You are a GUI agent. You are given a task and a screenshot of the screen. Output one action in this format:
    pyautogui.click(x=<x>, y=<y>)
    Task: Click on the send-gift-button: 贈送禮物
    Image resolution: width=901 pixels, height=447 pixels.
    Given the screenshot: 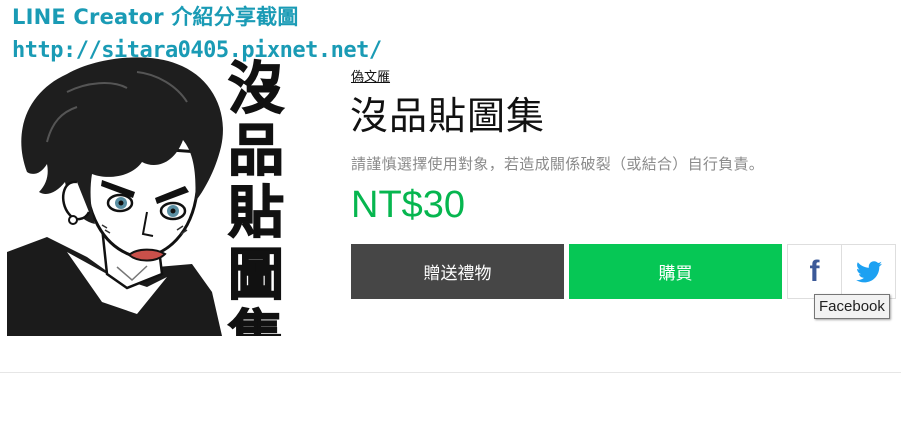 What is the action you would take?
    pyautogui.click(x=457, y=271)
    